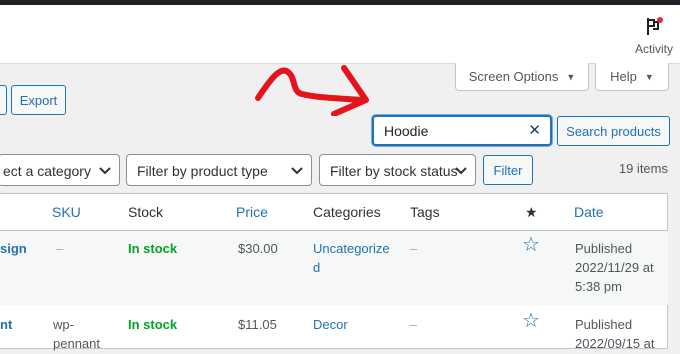 The image size is (680, 354). I want to click on featured-star-icon: ★, so click(531, 212).